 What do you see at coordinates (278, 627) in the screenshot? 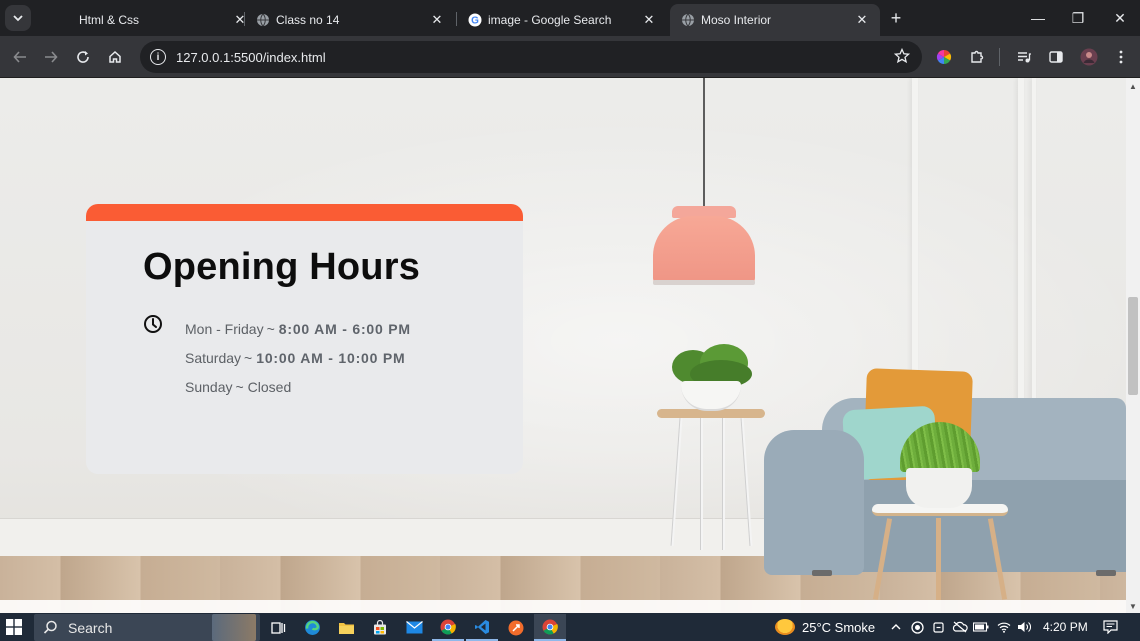
I see `task-view-button` at bounding box center [278, 627].